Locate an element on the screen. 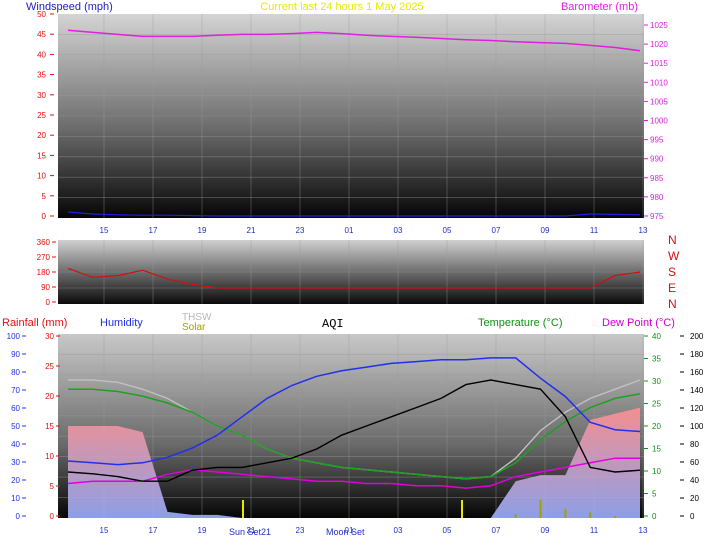 The width and height of the screenshot is (722, 548). bottom-x-labels: 15 17 19 21 23 01 03 05 07 09 11 13 is located at coordinates (374, 530).